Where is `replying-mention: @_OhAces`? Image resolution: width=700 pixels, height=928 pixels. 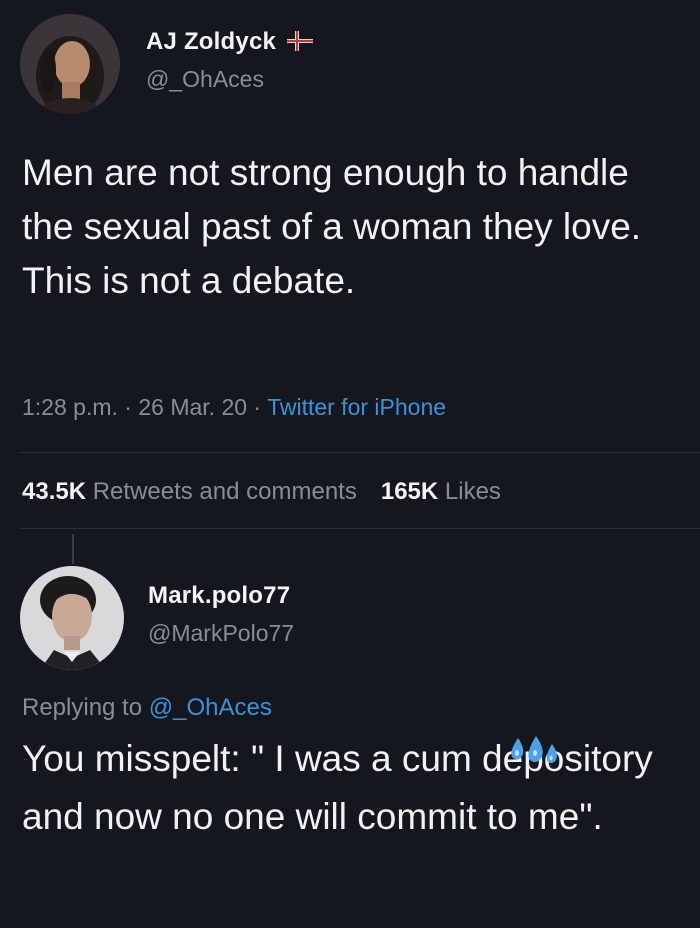
replying-mention: @_OhAces is located at coordinates (210, 707).